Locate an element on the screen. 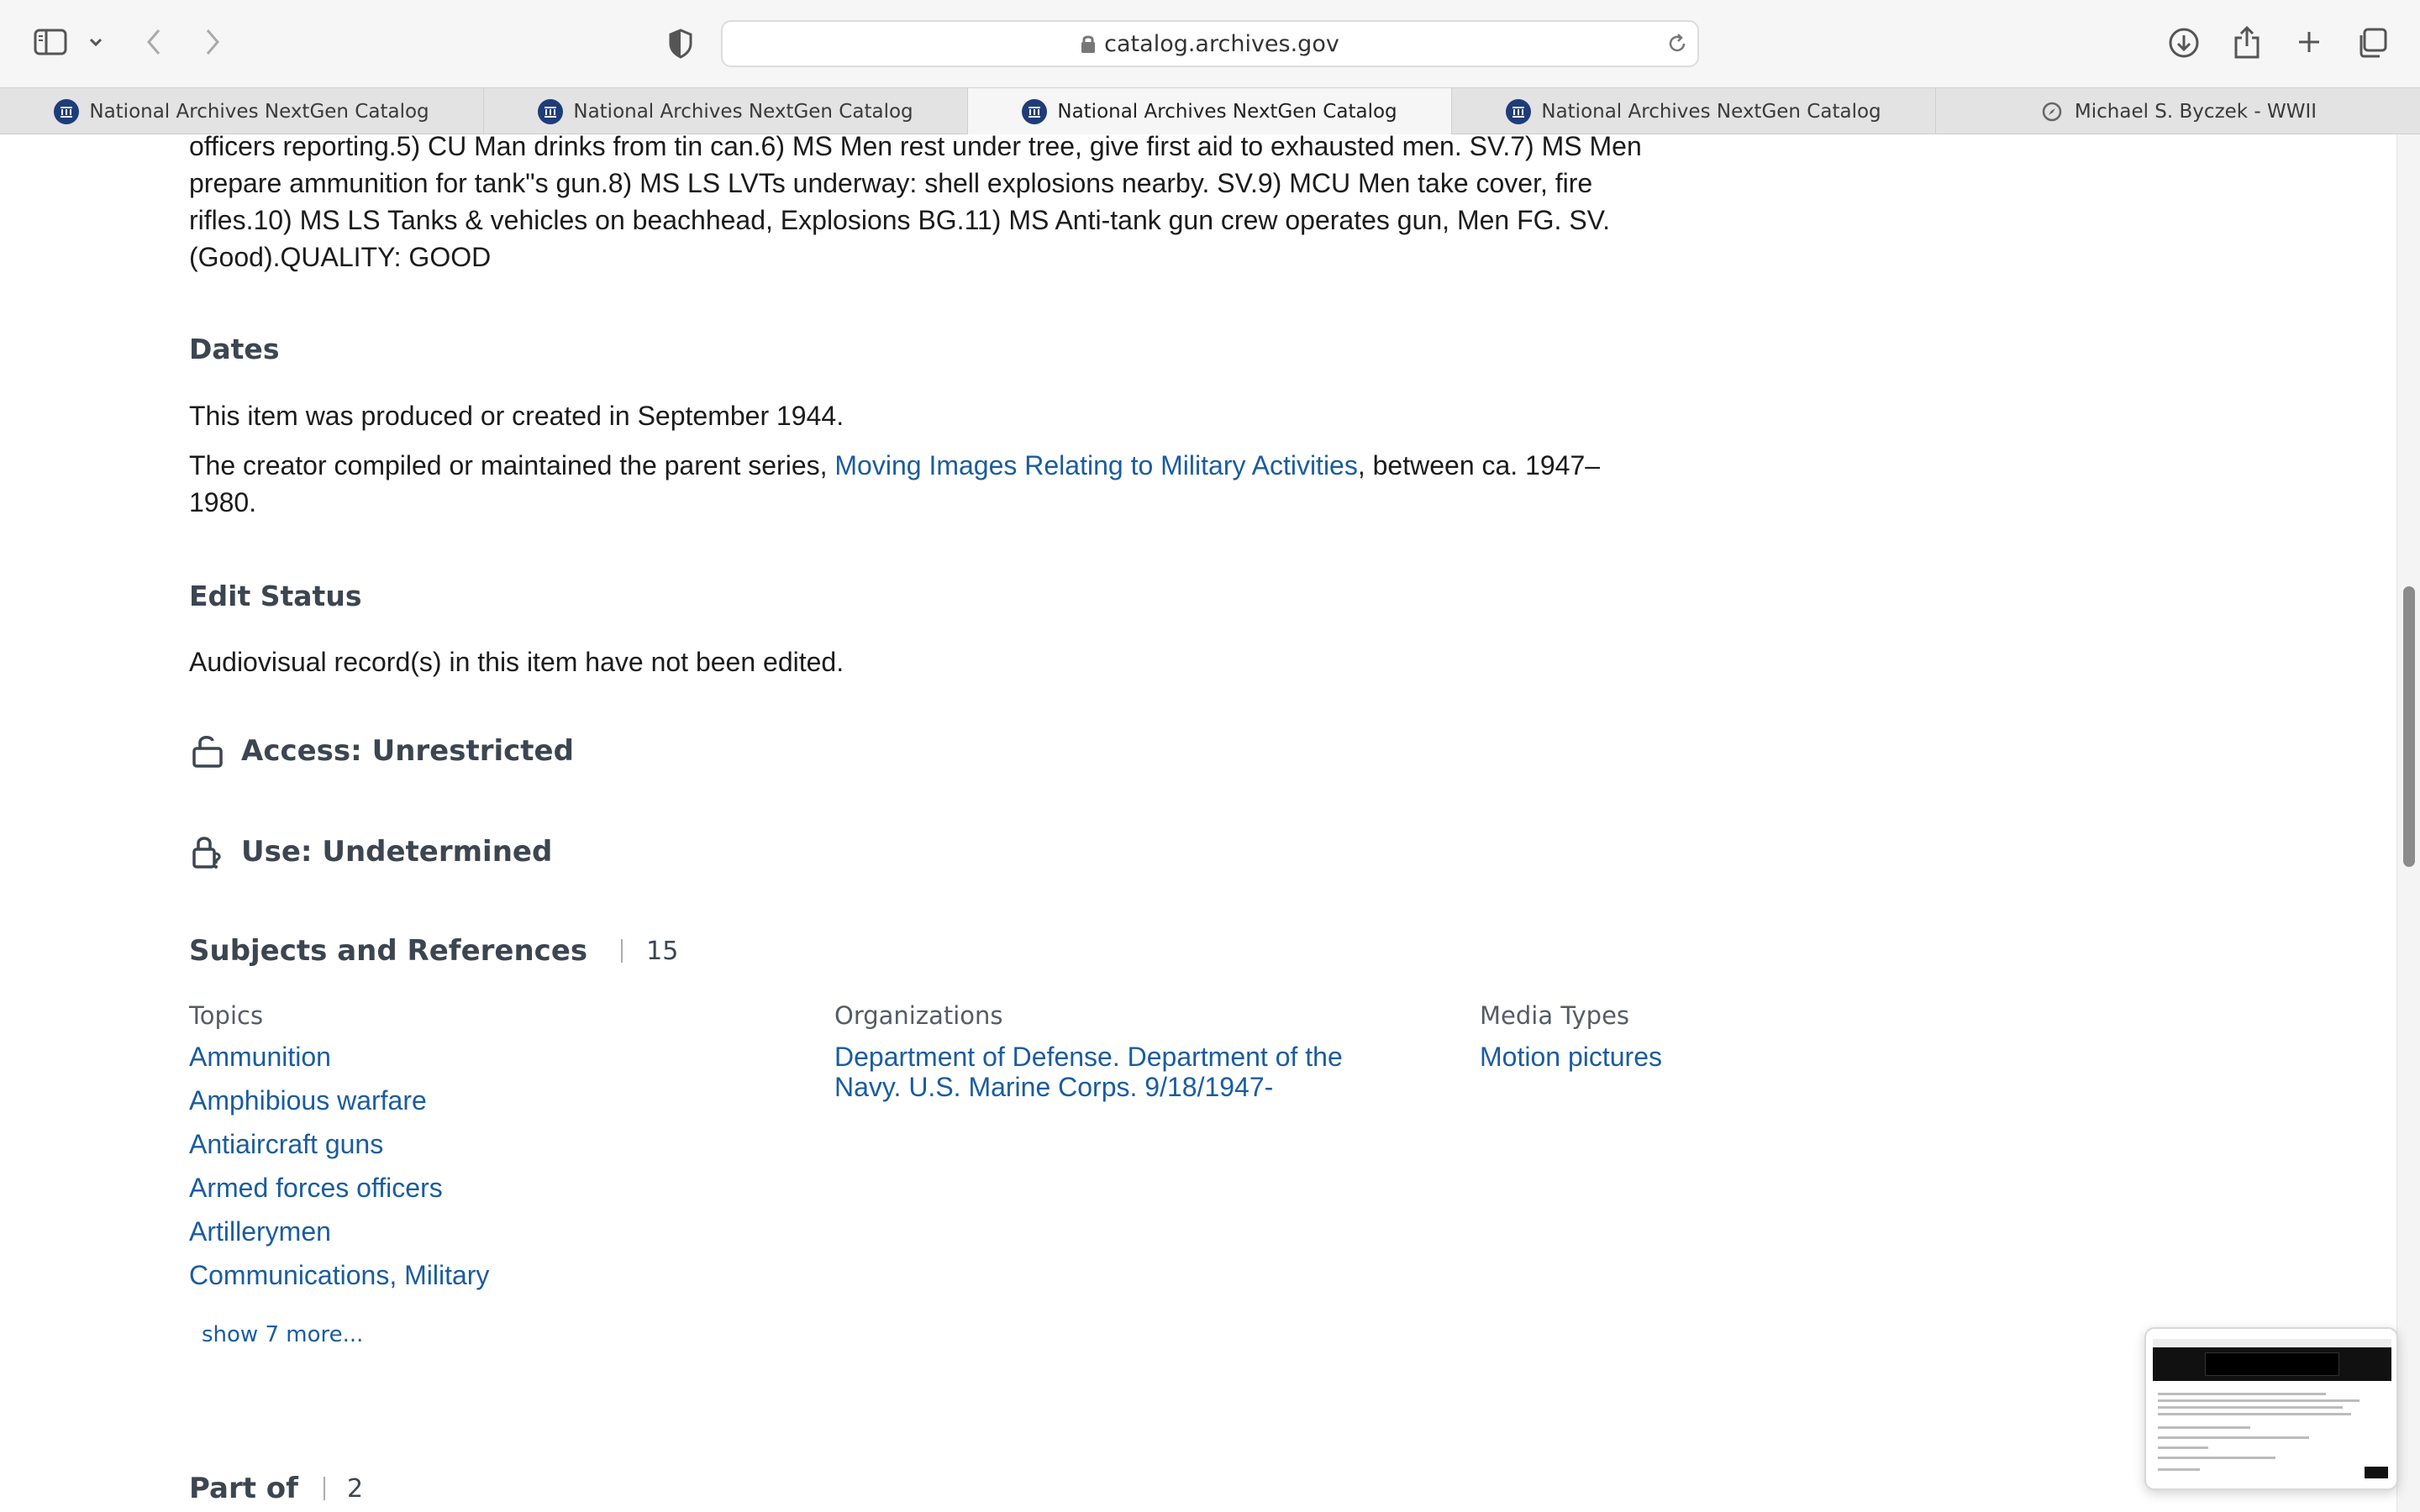  part-of-heading: Part of is located at coordinates (243, 1488).